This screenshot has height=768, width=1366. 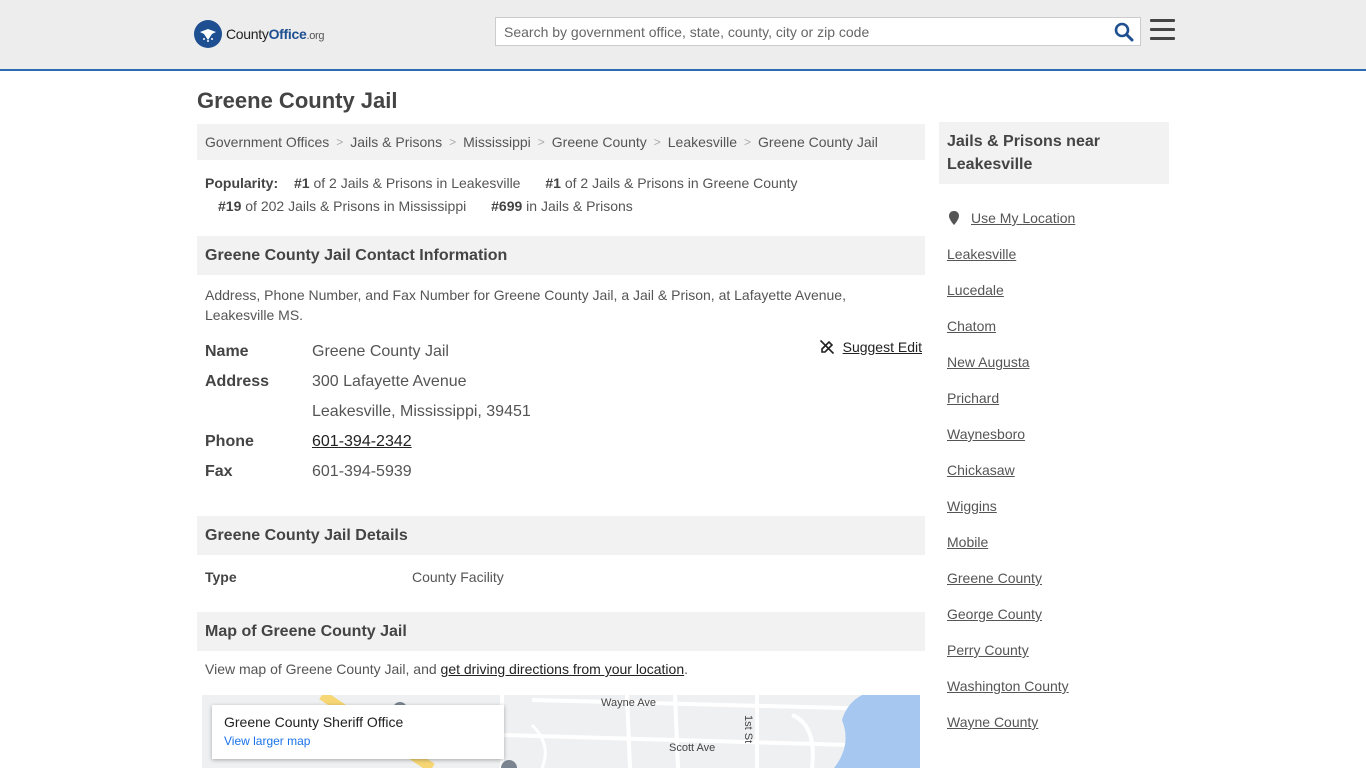 What do you see at coordinates (1057, 614) in the screenshot?
I see `sidebar-item-george-county: George County` at bounding box center [1057, 614].